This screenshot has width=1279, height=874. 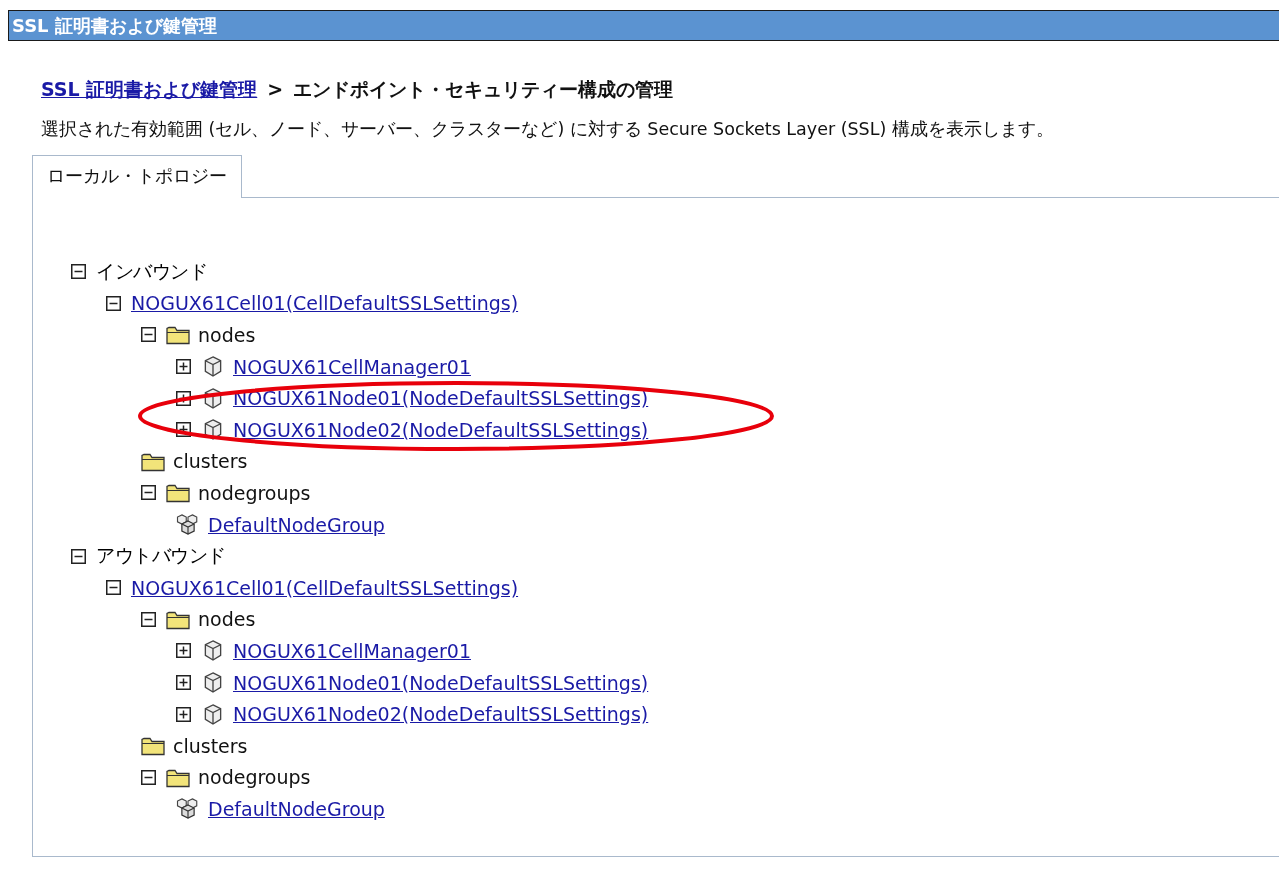 What do you see at coordinates (151, 271) in the screenshot?
I see `tree-label: インバウンド` at bounding box center [151, 271].